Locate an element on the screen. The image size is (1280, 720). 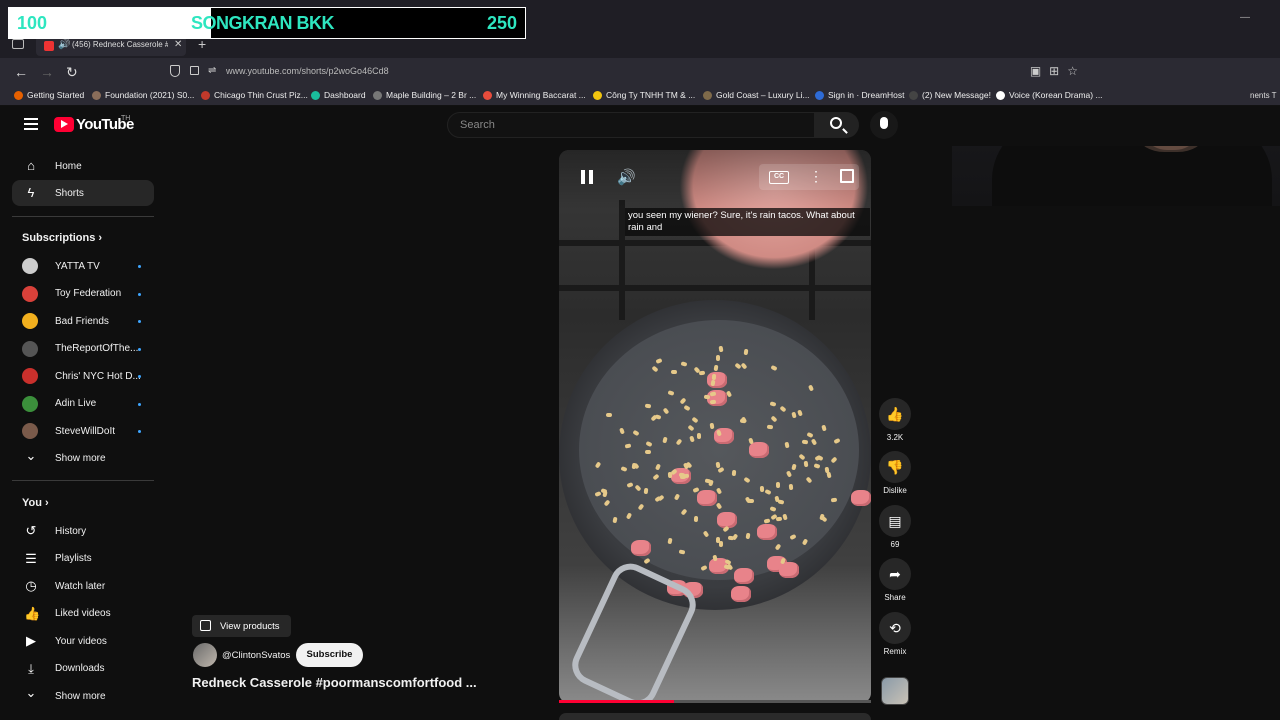
sidebar-item-playlists: ☰ Playlists is located at coordinates (83, 559).